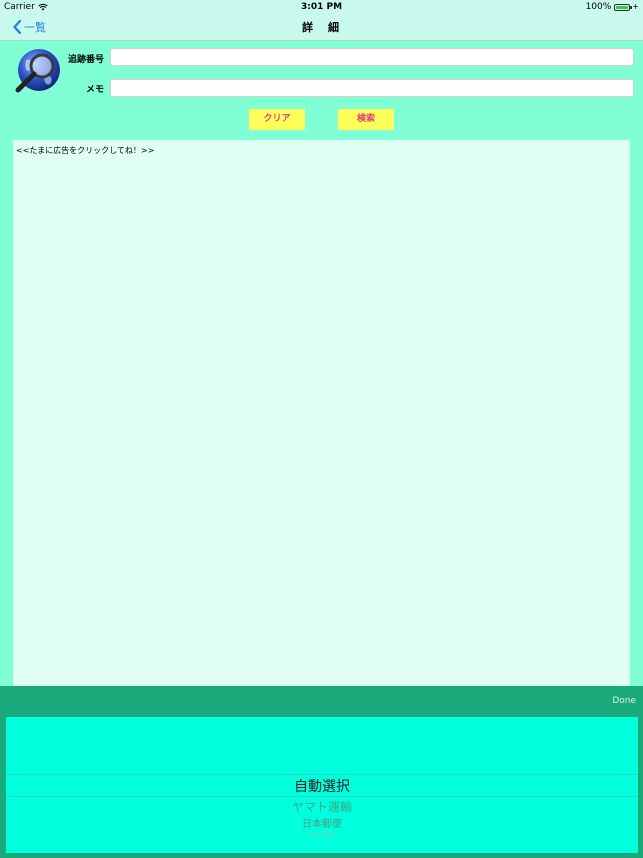  Describe the element at coordinates (322, 796) in the screenshot. I see `picker-selection-line-bottom` at that location.